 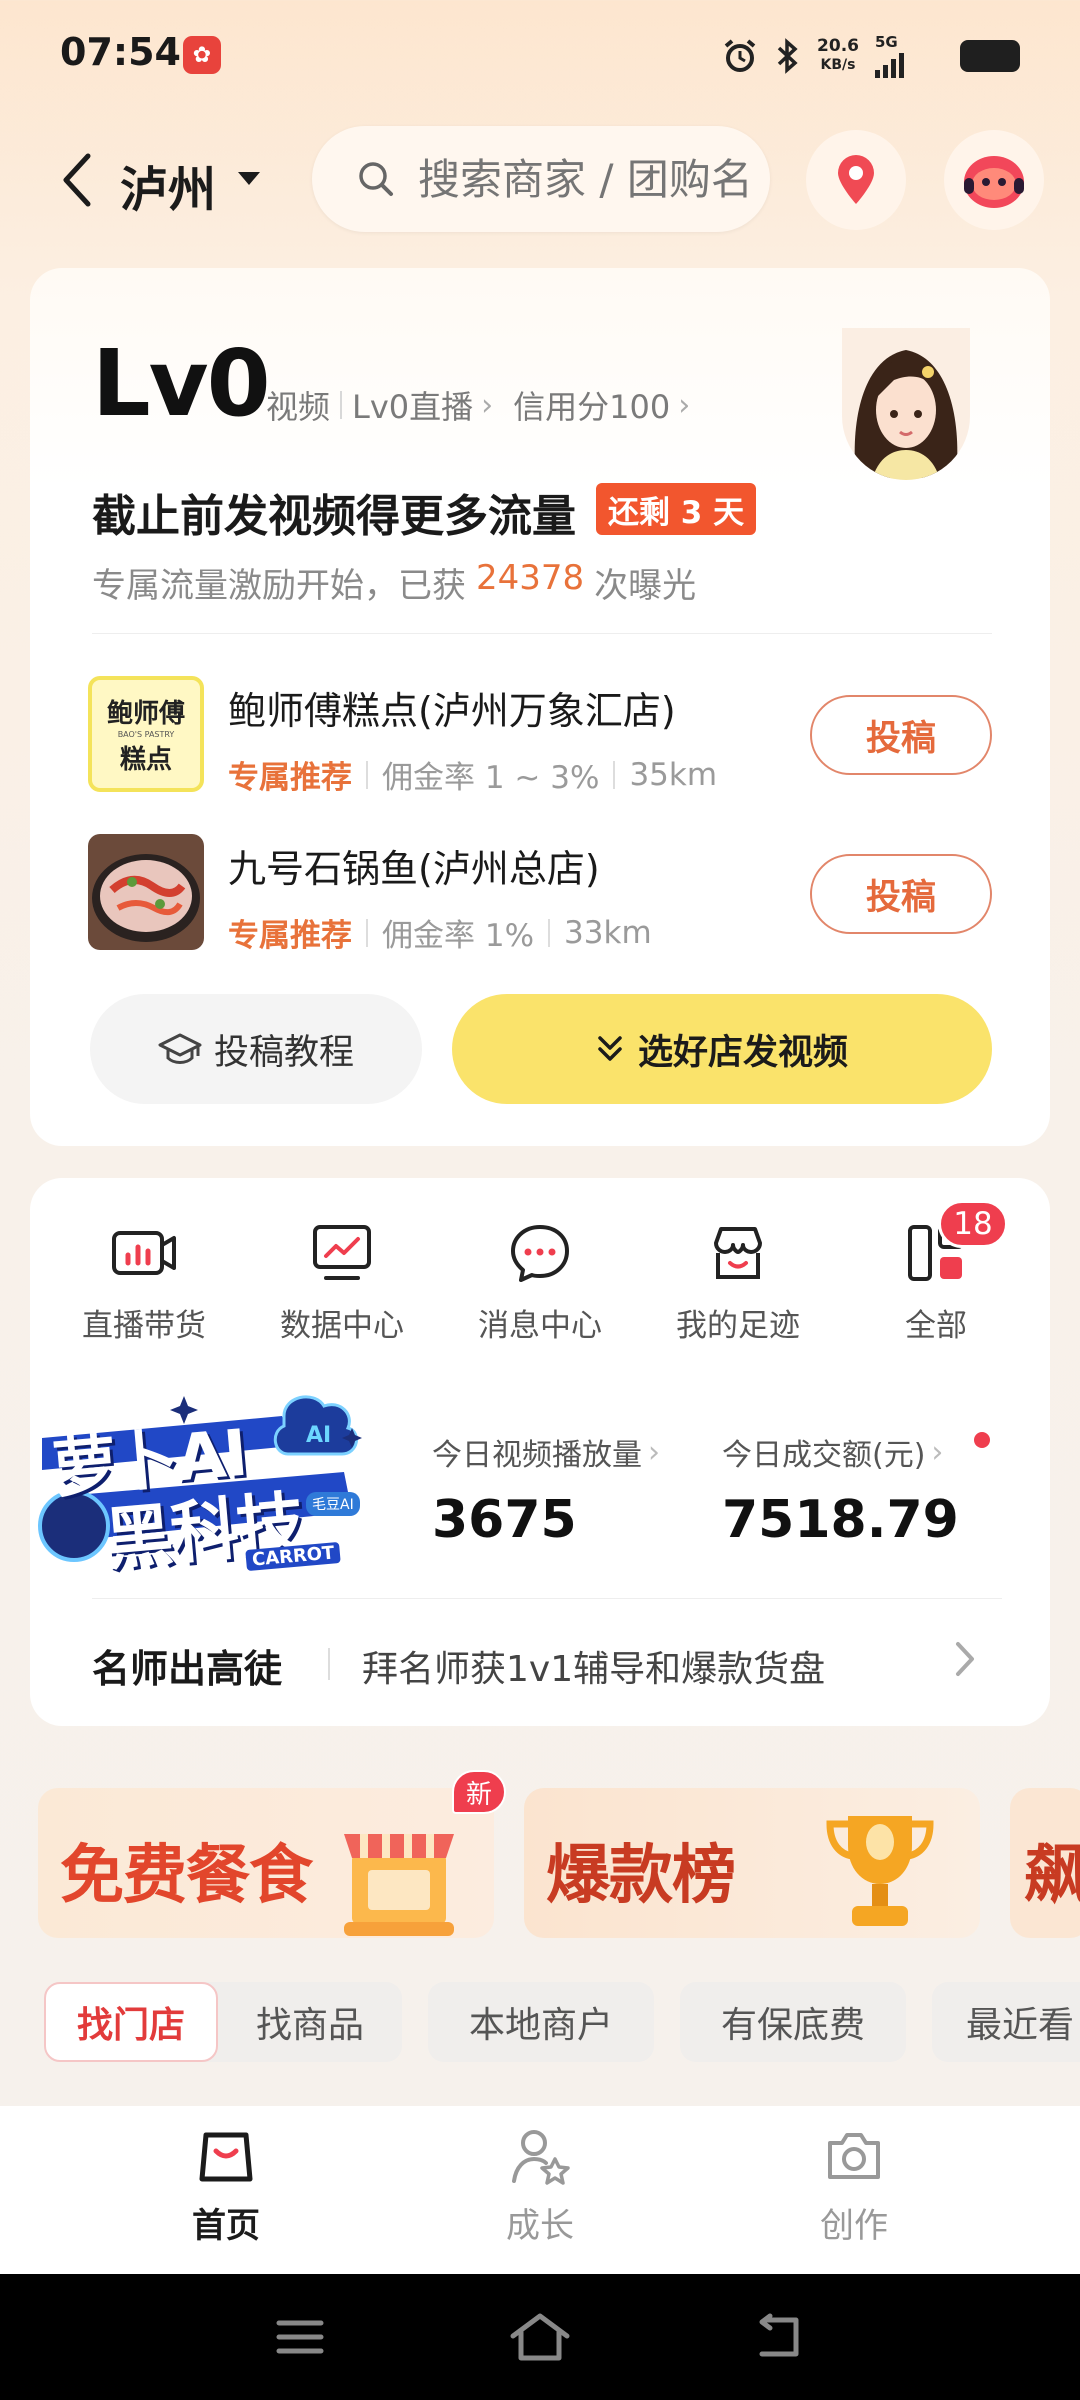 What do you see at coordinates (780, 2337) in the screenshot?
I see `back-nav-icon` at bounding box center [780, 2337].